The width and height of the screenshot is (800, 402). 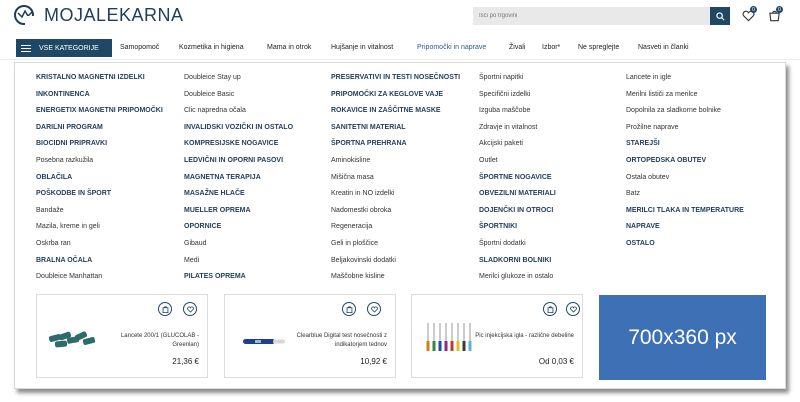 What do you see at coordinates (211, 47) in the screenshot?
I see `nav-item-kozmetika: Kozmetika in higiena` at bounding box center [211, 47].